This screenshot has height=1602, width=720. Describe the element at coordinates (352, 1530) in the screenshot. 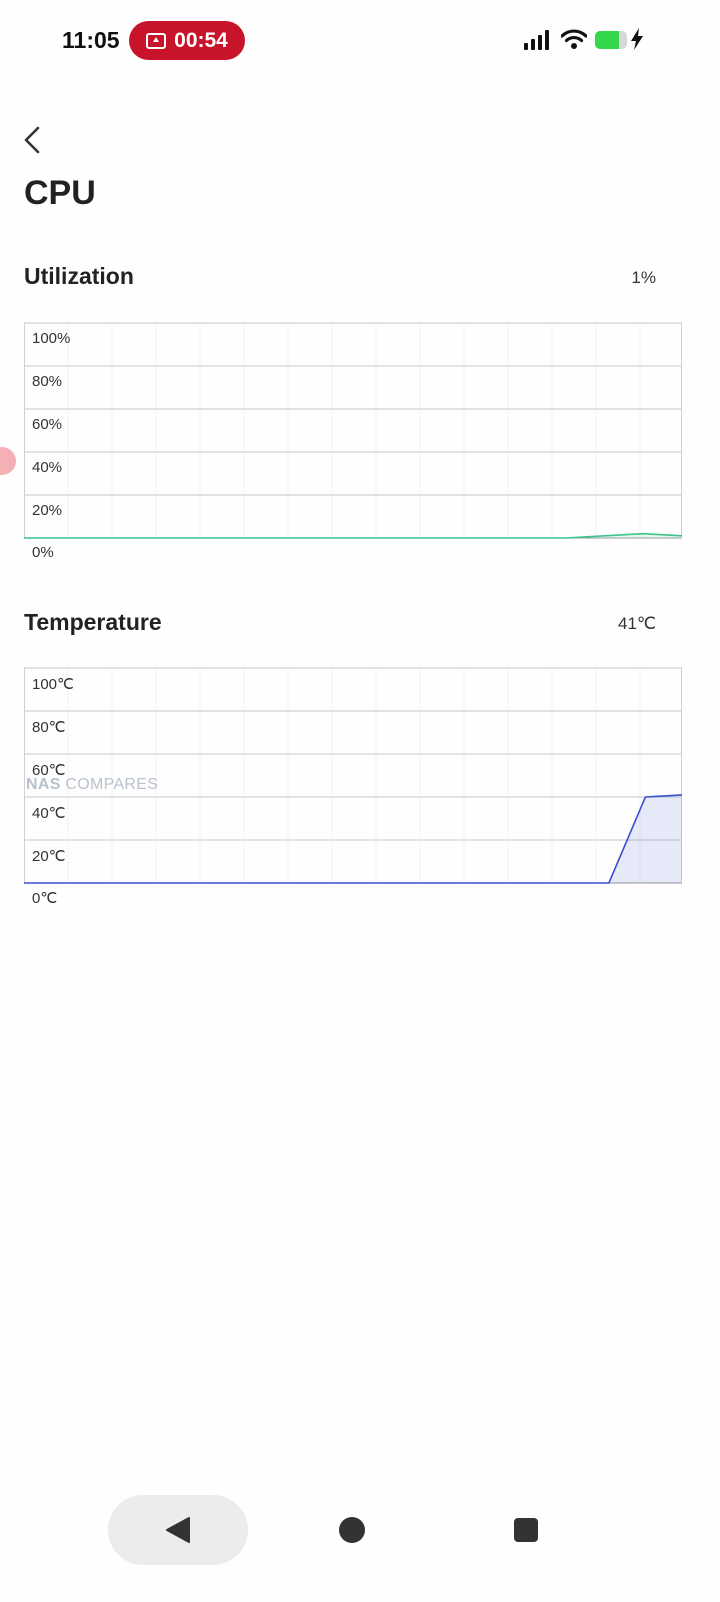

I see `home-circle-icon` at that location.